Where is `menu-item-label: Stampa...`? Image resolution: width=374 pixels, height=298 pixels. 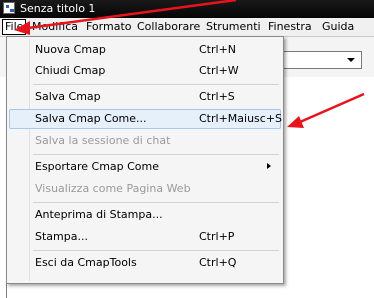 menu-item-label: Stampa... is located at coordinates (61, 236).